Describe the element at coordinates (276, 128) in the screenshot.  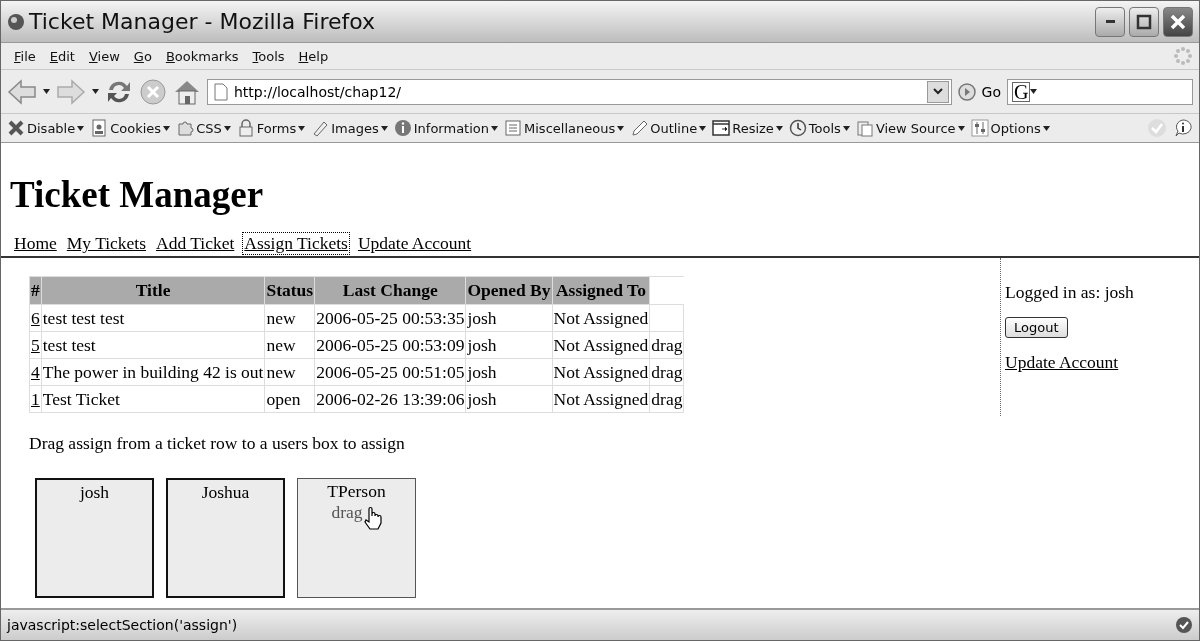
I see `toolbar-menu: Forms` at that location.